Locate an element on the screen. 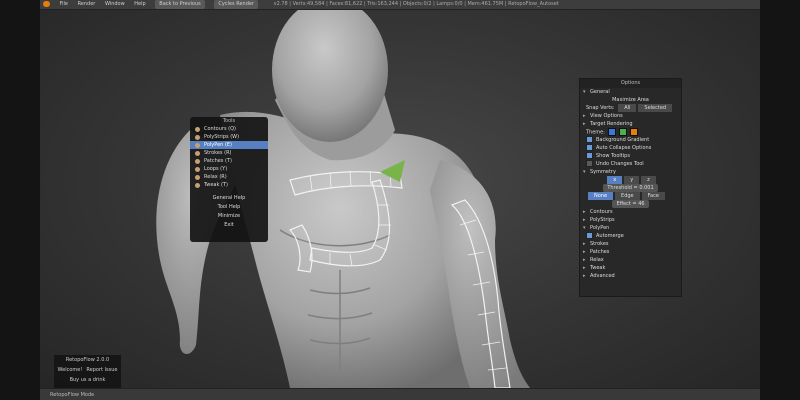  snap-all-toggle: All is located at coordinates (627, 108).